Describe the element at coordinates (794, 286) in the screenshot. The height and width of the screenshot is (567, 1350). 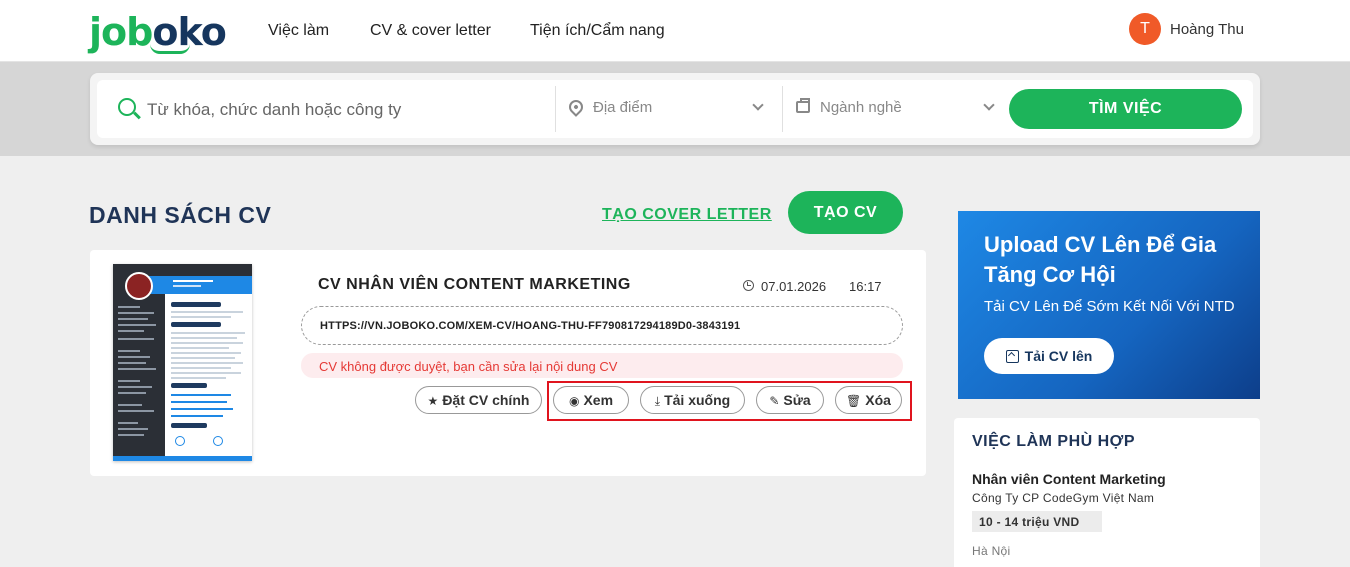
I see `cv-date: 07.01.2026` at that location.